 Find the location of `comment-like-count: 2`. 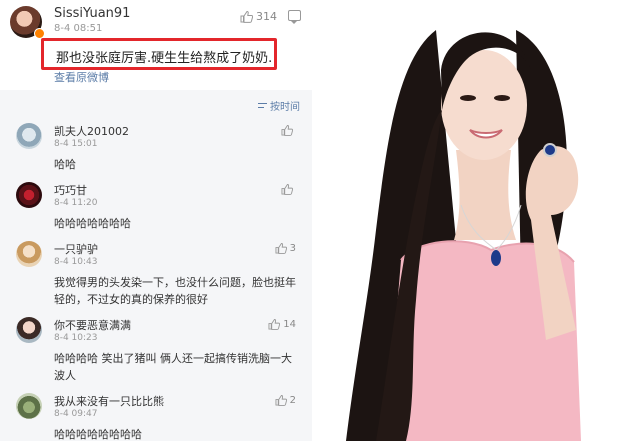

comment-like-count: 2 is located at coordinates (292, 400).